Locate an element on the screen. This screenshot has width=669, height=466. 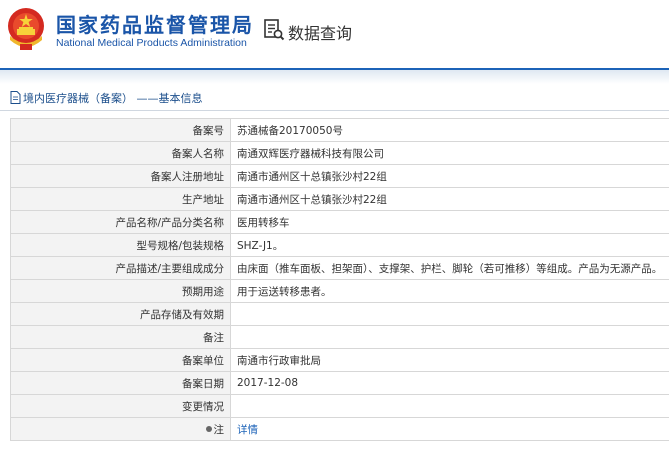
field-value: 用于运送转移患者。 is located at coordinates (449, 291).